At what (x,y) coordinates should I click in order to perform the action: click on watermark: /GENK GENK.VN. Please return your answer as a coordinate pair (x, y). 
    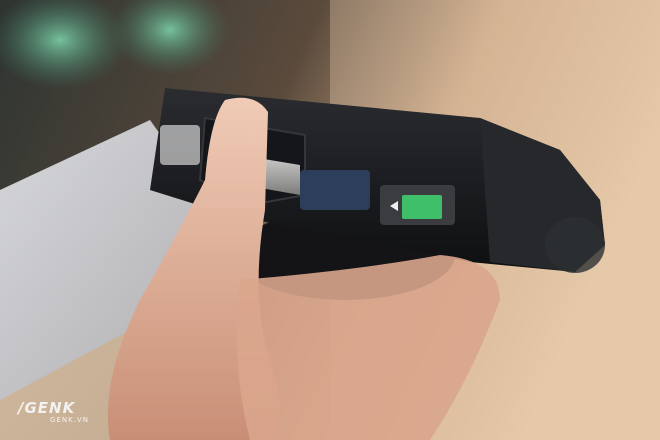
    Looking at the image, I should click on (53, 412).